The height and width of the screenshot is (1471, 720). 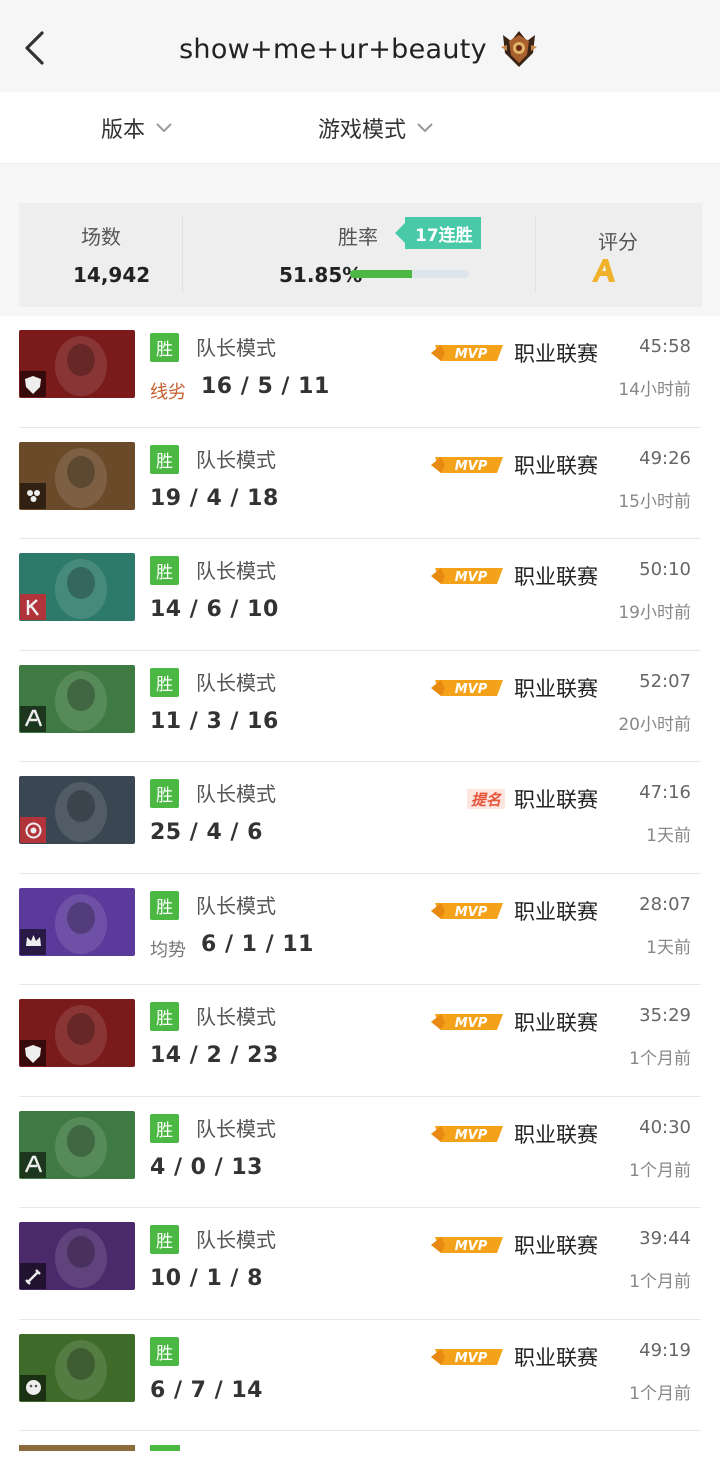 What do you see at coordinates (665, 1350) in the screenshot?
I see `match-duration: 49:19` at bounding box center [665, 1350].